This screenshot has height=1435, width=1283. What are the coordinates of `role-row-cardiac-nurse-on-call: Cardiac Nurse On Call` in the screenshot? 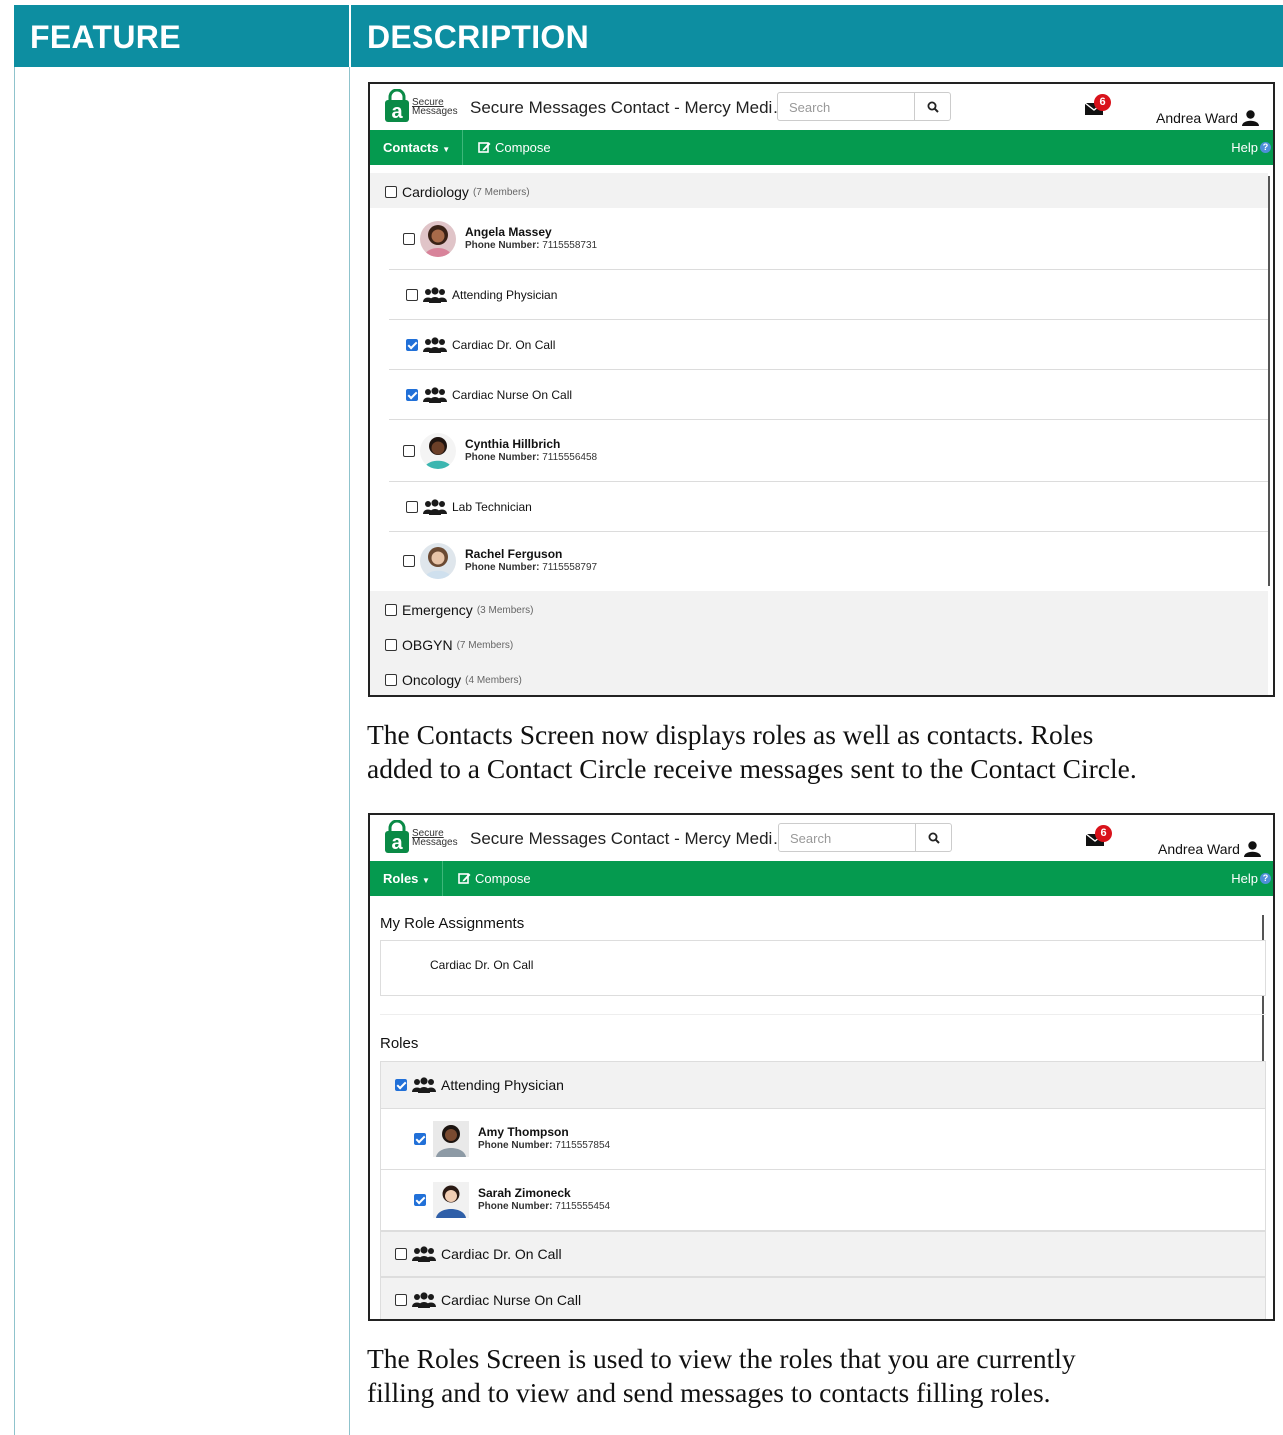 It's located at (823, 1298).